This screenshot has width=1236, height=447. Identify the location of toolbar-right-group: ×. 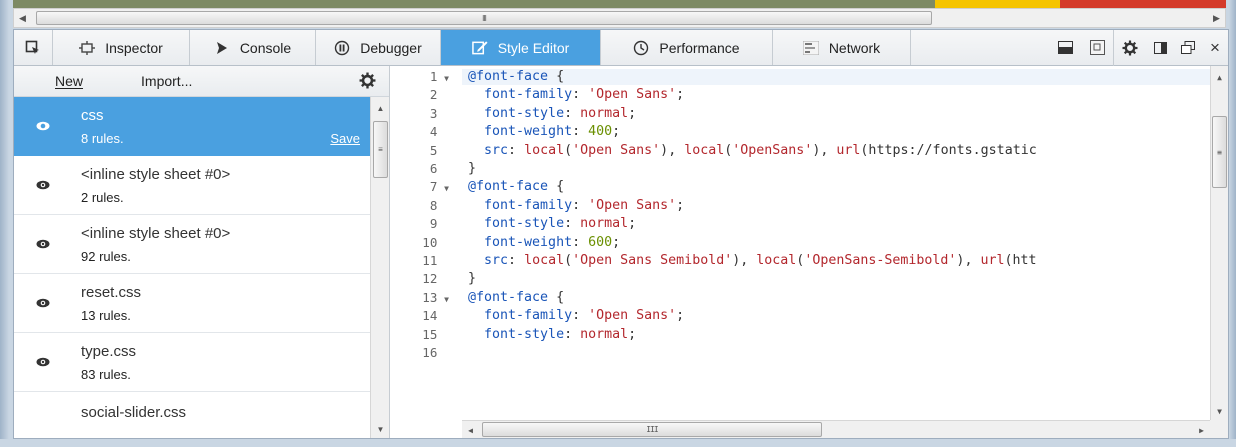
(1138, 47).